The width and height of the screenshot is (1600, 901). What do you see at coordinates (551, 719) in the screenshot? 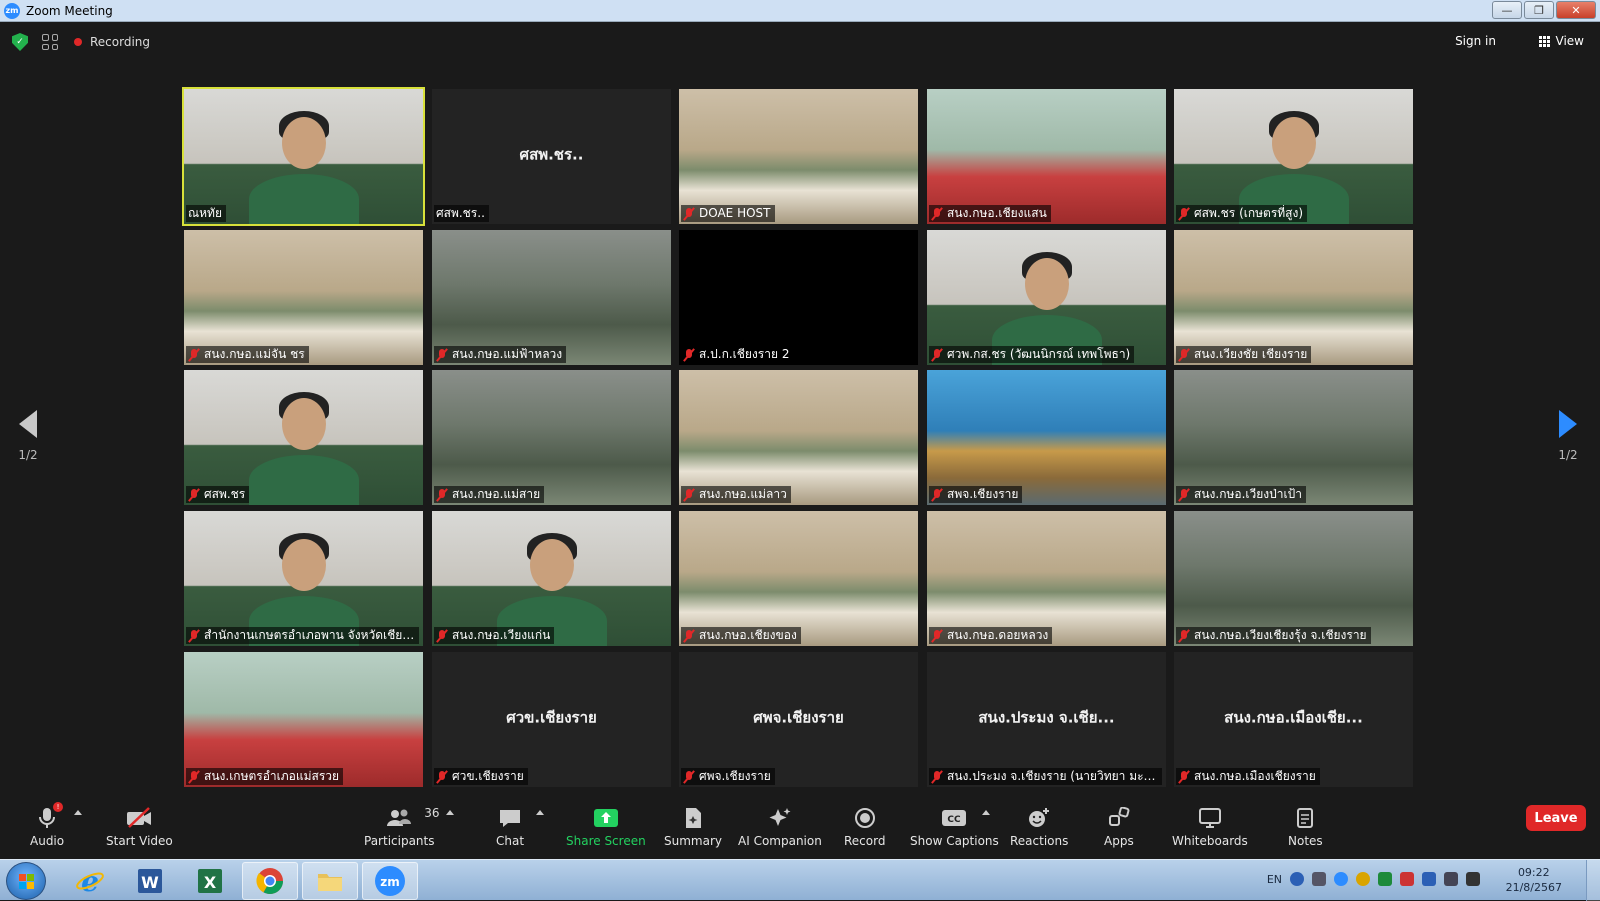
I see `participant-tile: ศวข.เชียงราย ศวข.เชียงราย` at bounding box center [551, 719].